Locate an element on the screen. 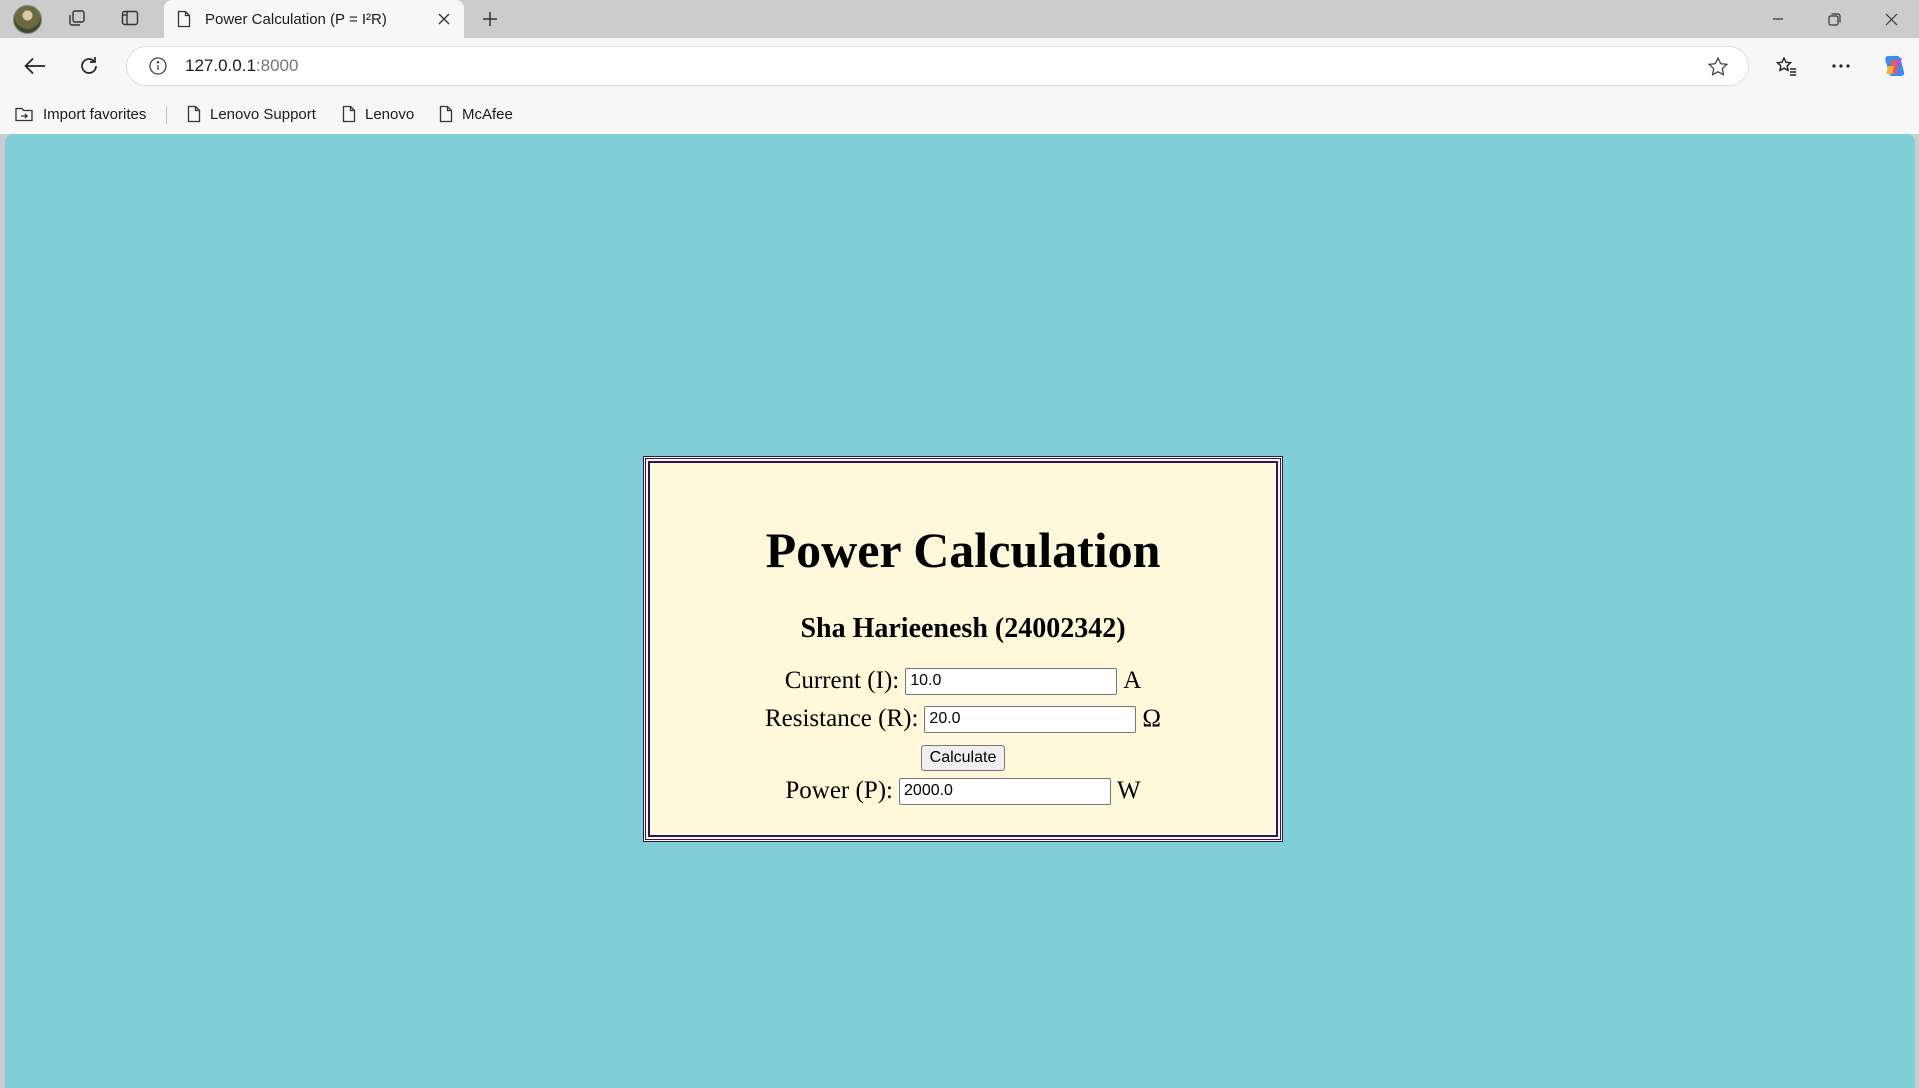  current-row: Current (I): A is located at coordinates (963, 681).